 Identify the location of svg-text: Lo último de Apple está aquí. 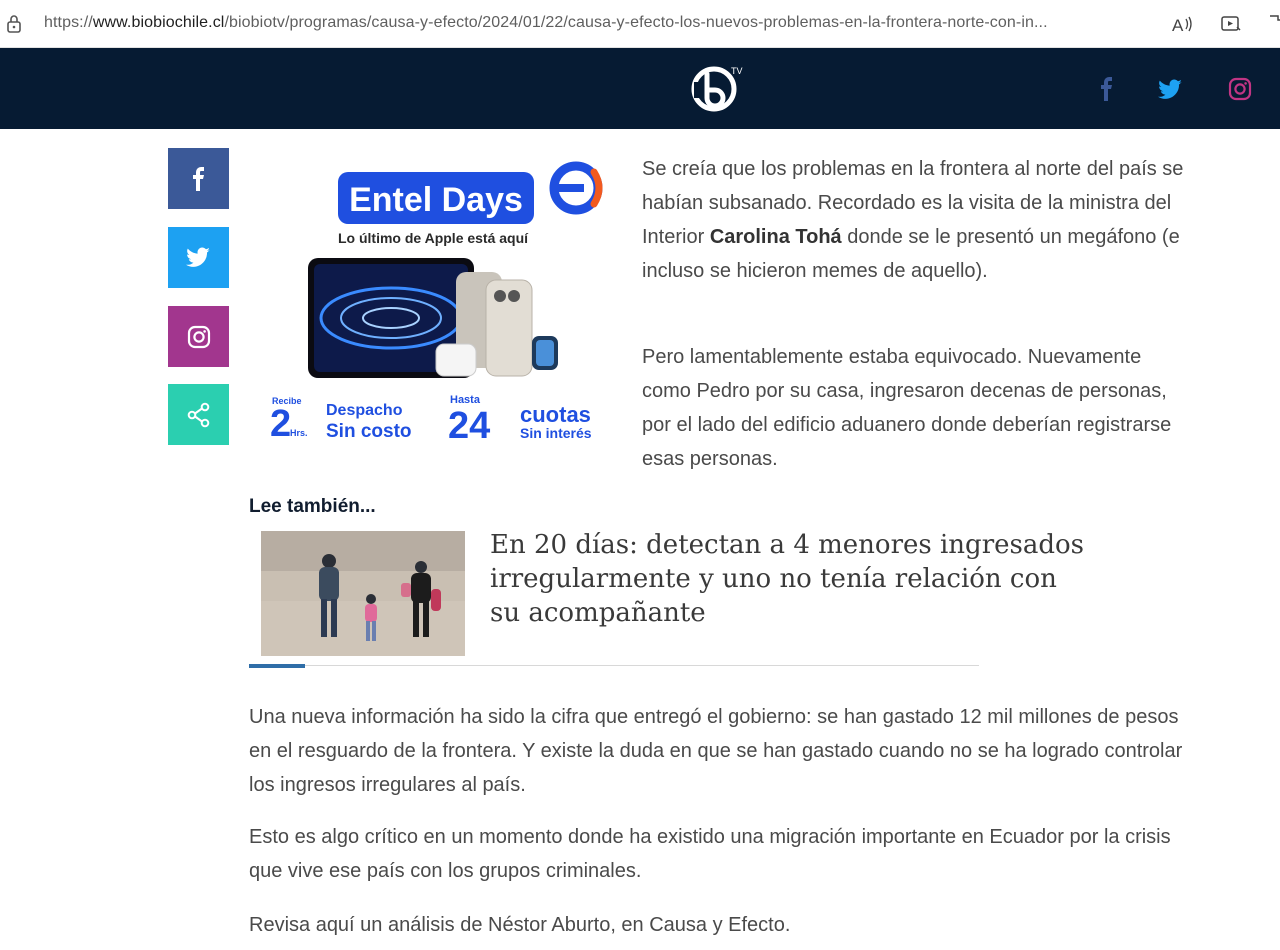
(433, 238).